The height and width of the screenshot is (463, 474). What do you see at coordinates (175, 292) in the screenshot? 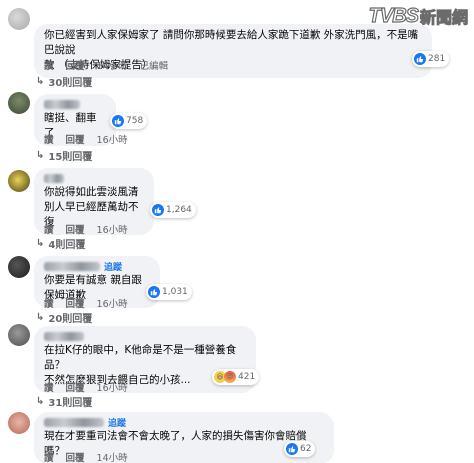
I see `reaction-number: 1,031` at bounding box center [175, 292].